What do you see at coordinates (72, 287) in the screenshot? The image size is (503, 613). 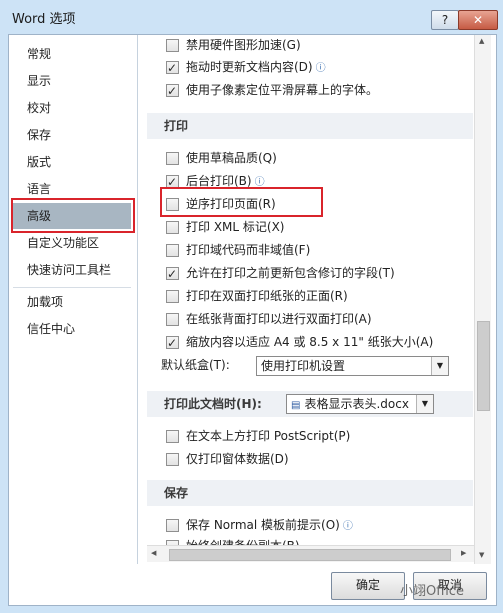 I see `sidebar-divider` at bounding box center [72, 287].